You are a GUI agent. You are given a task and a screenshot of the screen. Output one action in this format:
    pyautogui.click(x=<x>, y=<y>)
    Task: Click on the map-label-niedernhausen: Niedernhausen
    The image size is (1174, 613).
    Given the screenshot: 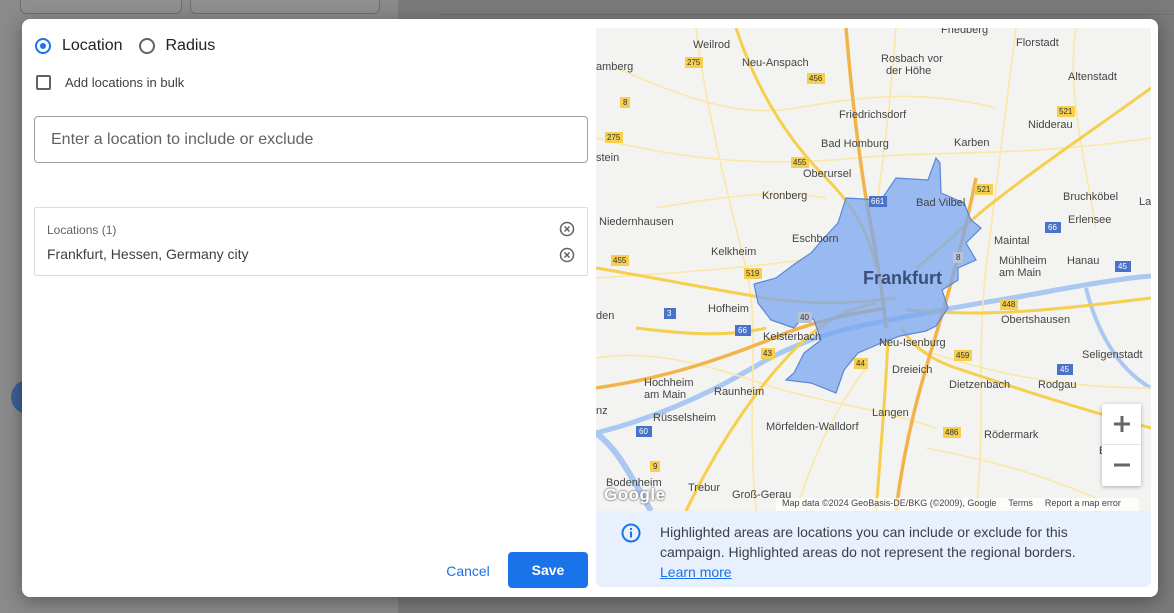 What is the action you would take?
    pyautogui.click(x=636, y=222)
    